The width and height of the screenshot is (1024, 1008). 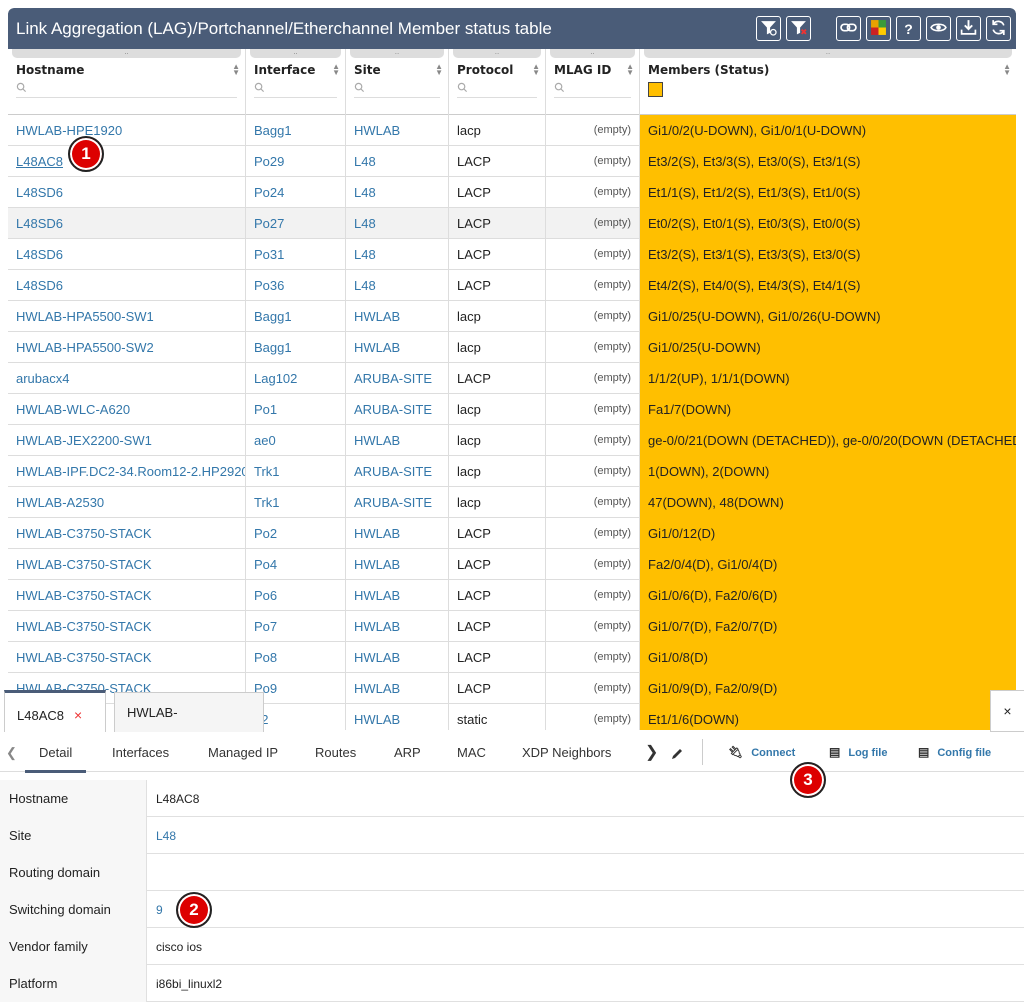 What do you see at coordinates (848, 28) in the screenshot?
I see `link-button` at bounding box center [848, 28].